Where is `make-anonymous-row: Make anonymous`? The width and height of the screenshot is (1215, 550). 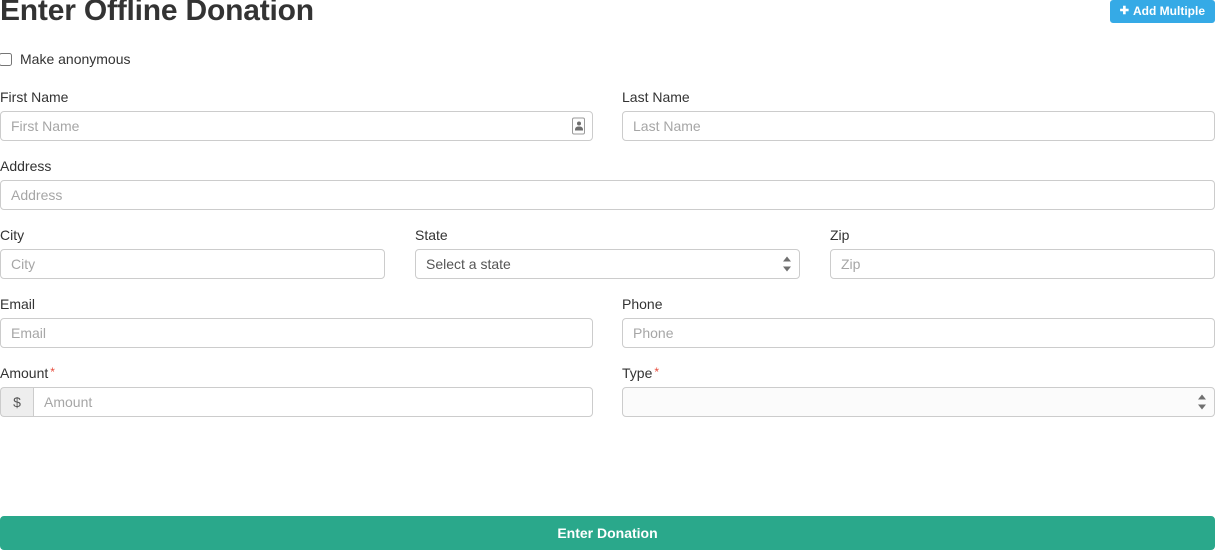
make-anonymous-row: Make anonymous is located at coordinates (65, 59).